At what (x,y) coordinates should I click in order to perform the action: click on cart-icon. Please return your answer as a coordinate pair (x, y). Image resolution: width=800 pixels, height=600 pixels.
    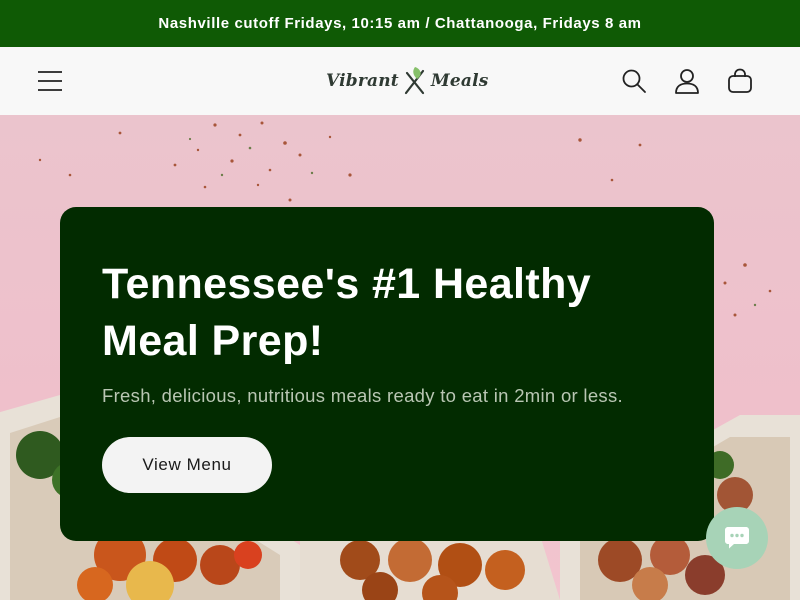
    Looking at the image, I should click on (740, 80).